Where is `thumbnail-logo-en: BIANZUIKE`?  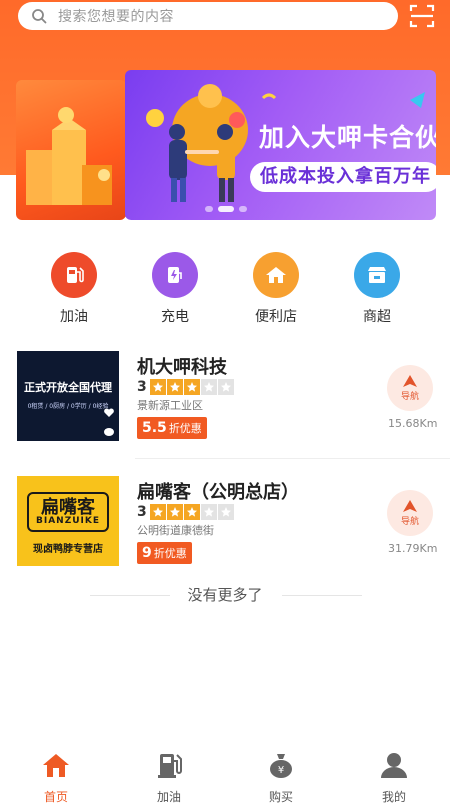
thumbnail-logo-en: BIANZUIKE is located at coordinates (67, 521).